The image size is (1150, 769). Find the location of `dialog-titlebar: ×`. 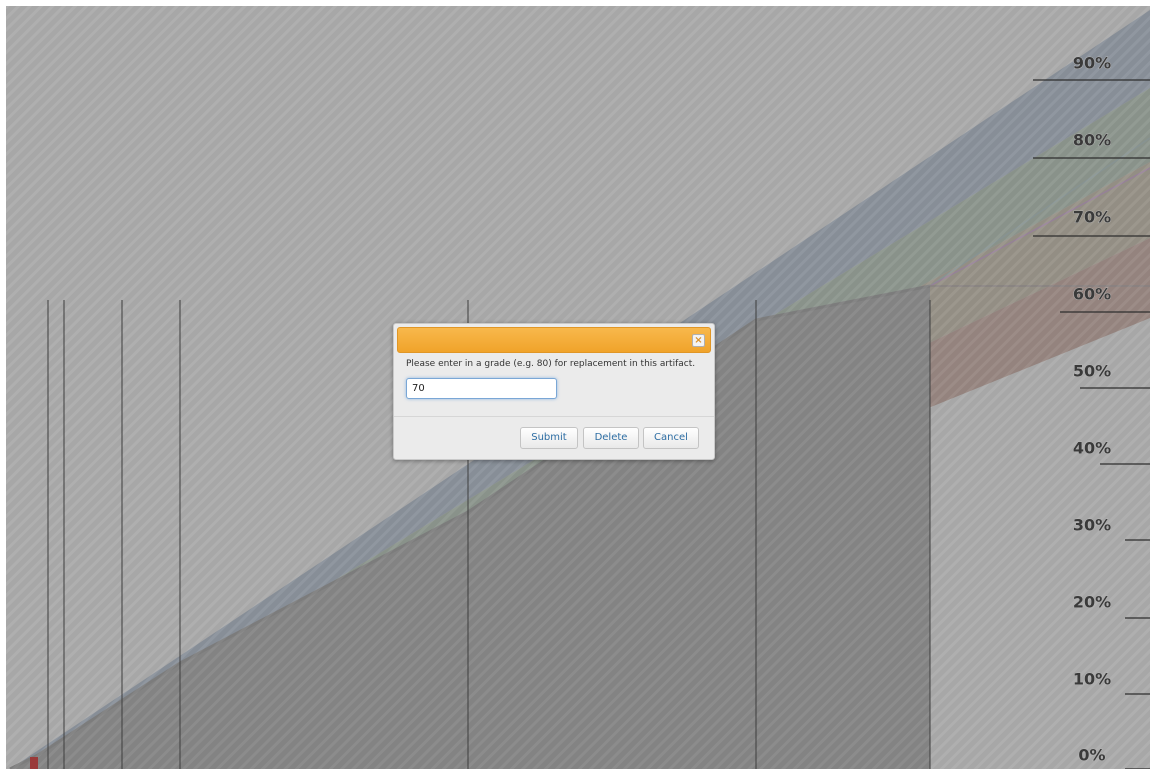

dialog-titlebar: × is located at coordinates (554, 340).